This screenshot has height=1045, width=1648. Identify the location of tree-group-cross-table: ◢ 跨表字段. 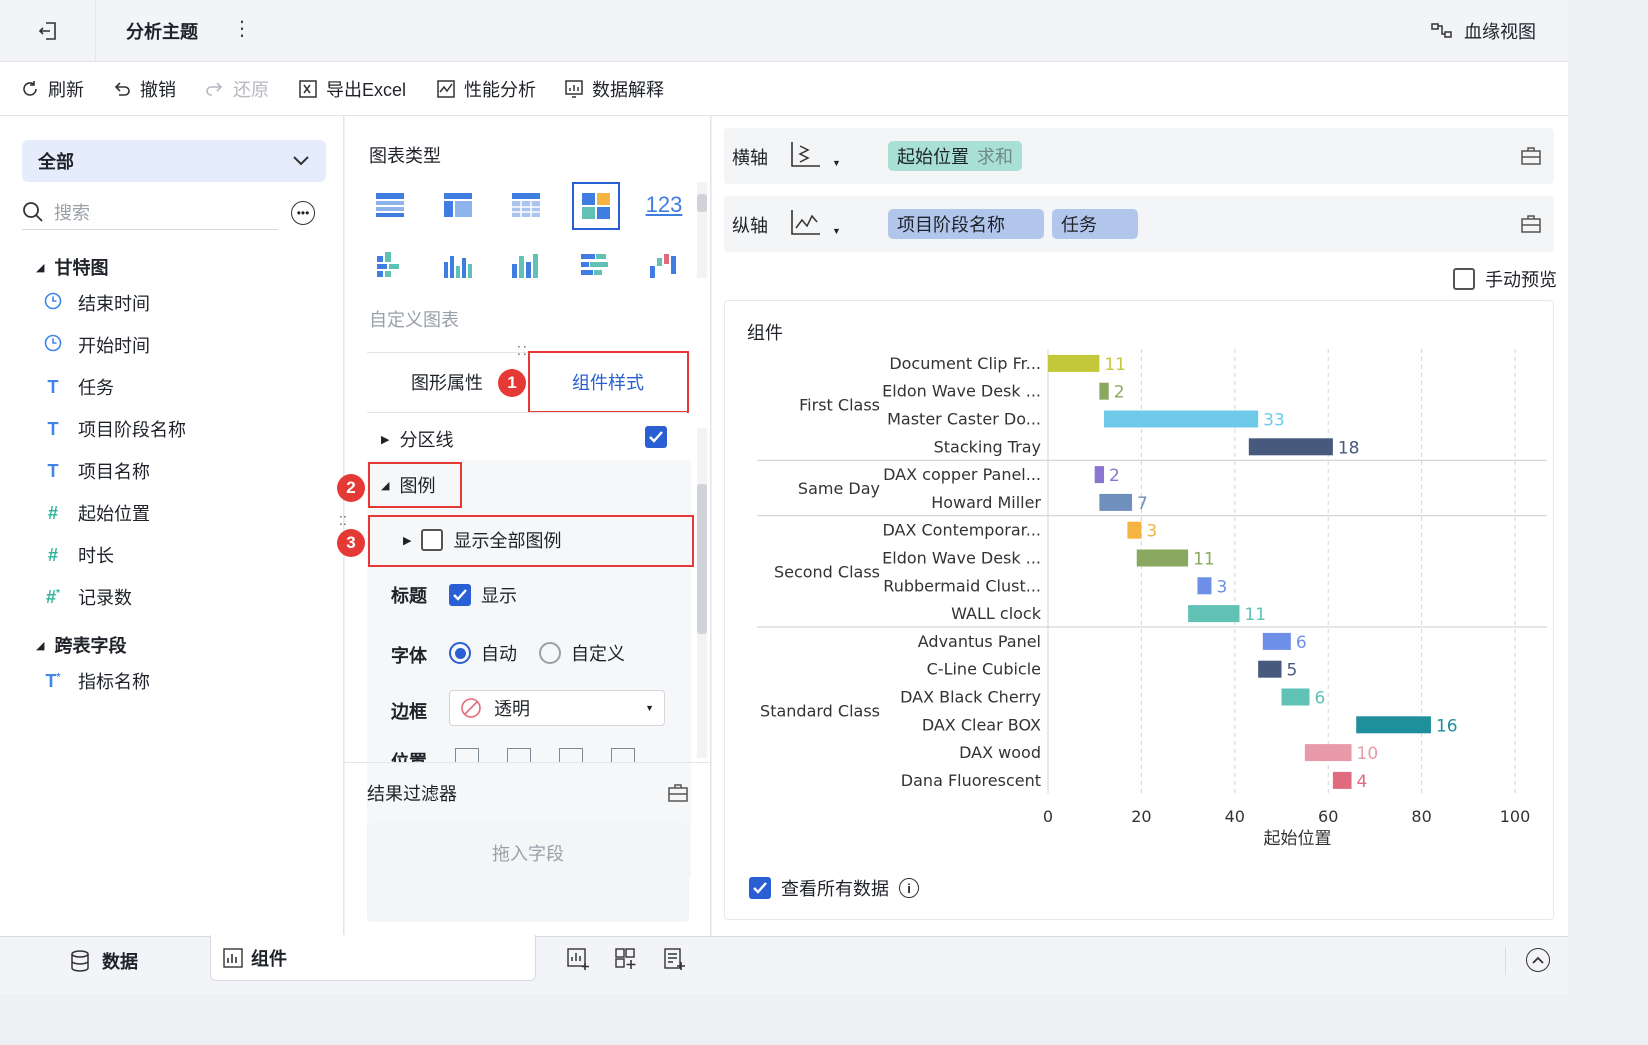
(81, 645).